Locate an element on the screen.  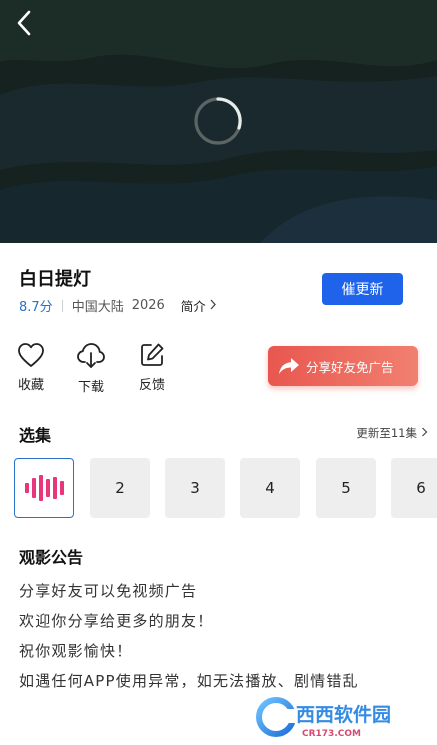
episode-item-playing is located at coordinates (44, 488).